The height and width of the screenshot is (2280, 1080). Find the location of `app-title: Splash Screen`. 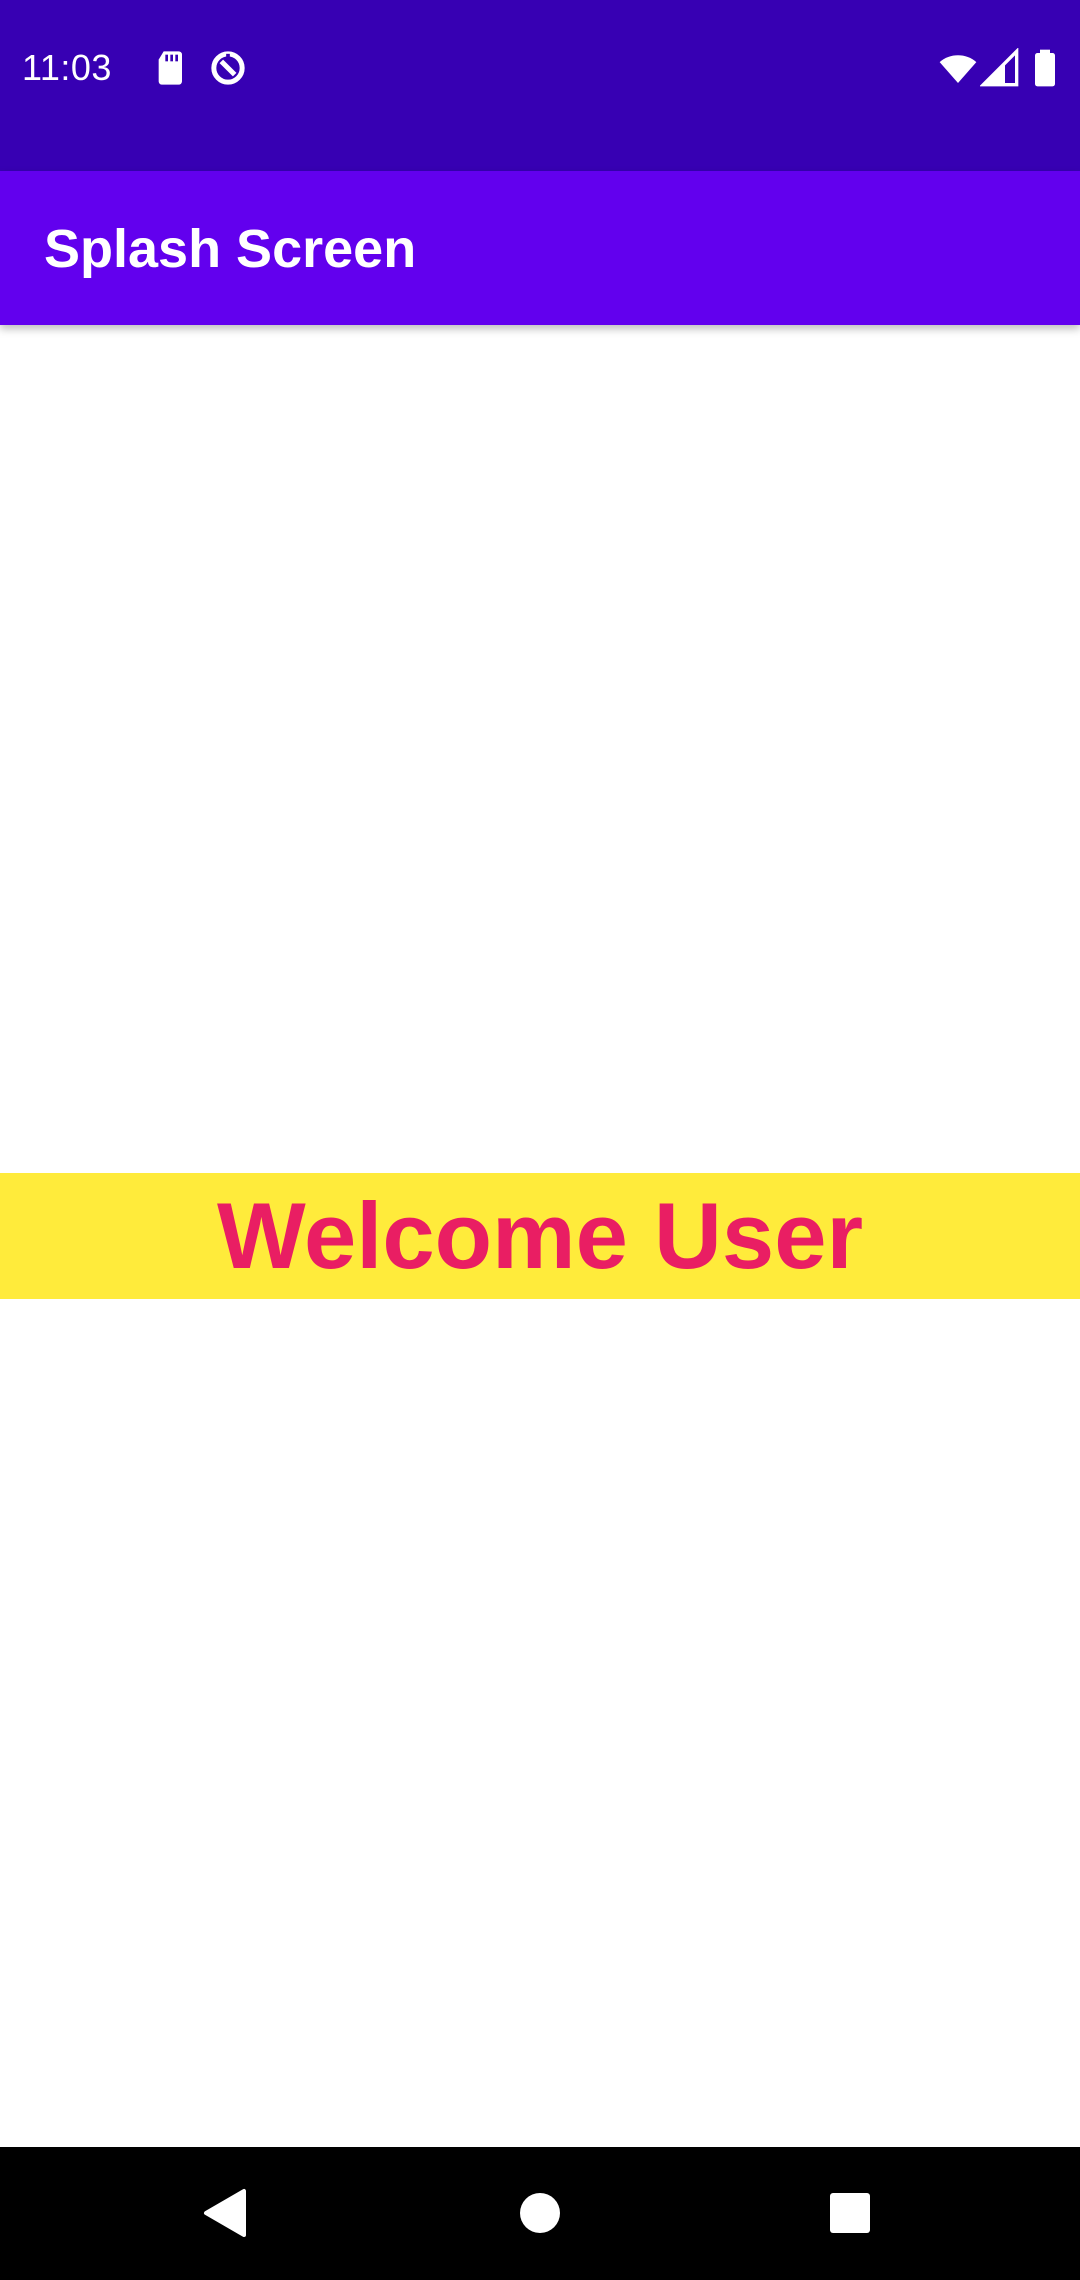

app-title: Splash Screen is located at coordinates (230, 249).